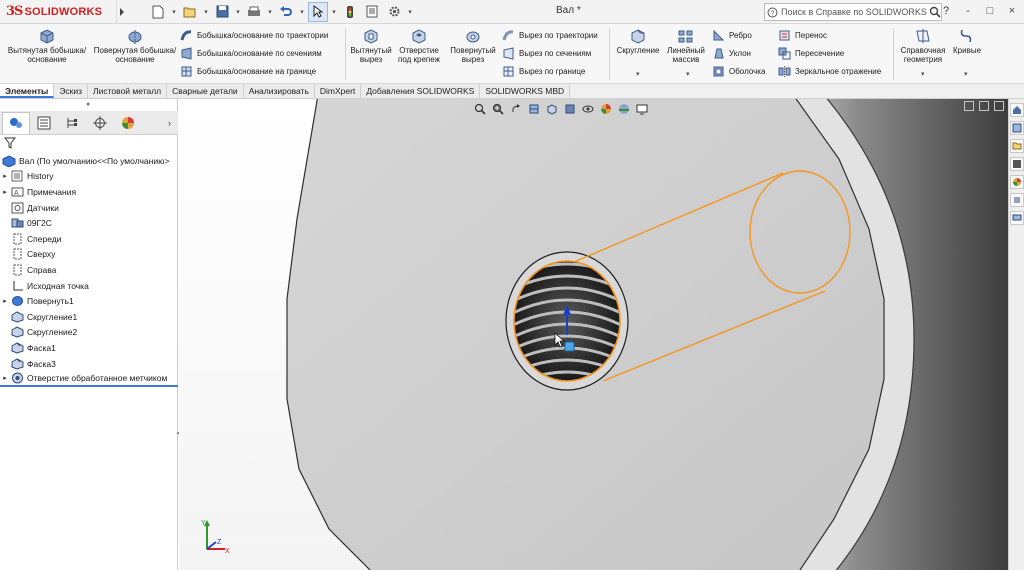  I want to click on apply-scene-button, so click(623, 108).